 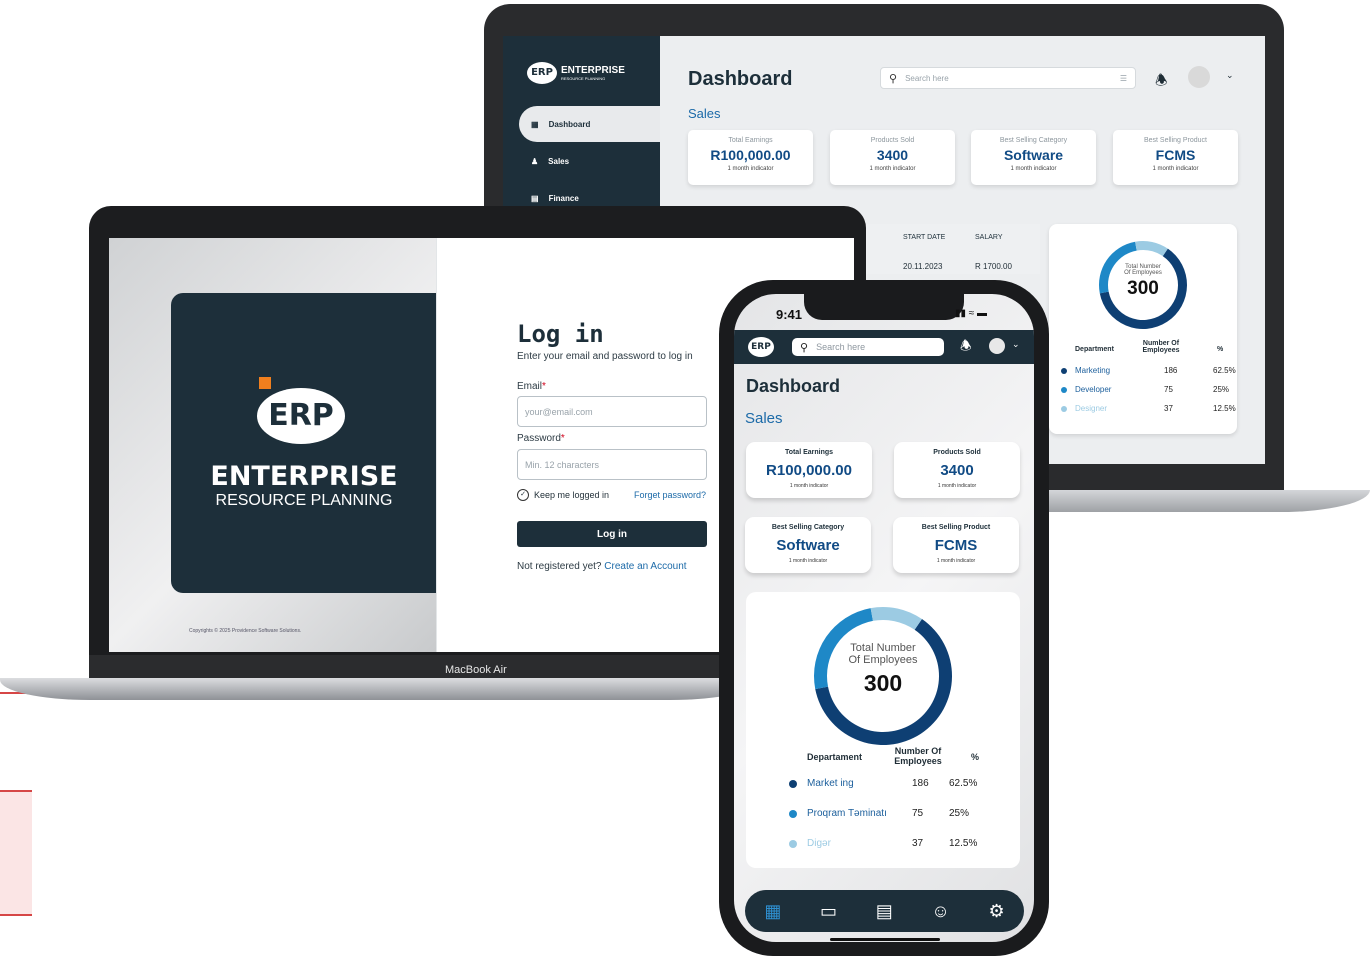 I want to click on page-title: Dashboard, so click(x=740, y=79).